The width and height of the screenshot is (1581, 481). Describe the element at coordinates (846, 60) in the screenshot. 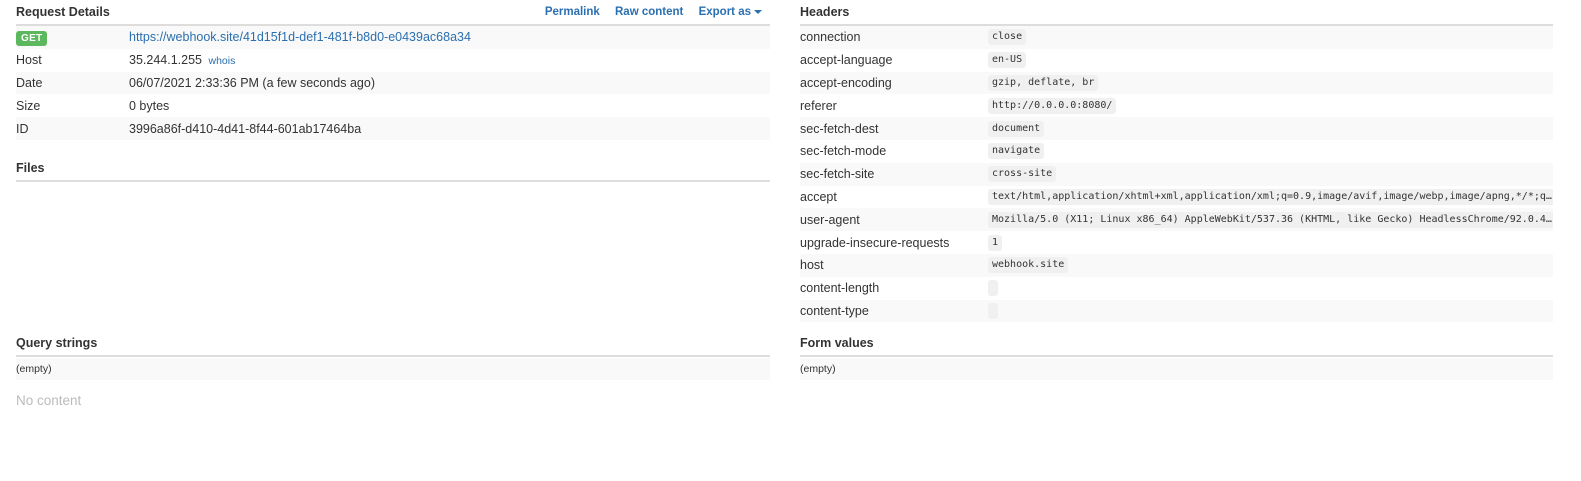

I see `header-key: accept-language` at that location.